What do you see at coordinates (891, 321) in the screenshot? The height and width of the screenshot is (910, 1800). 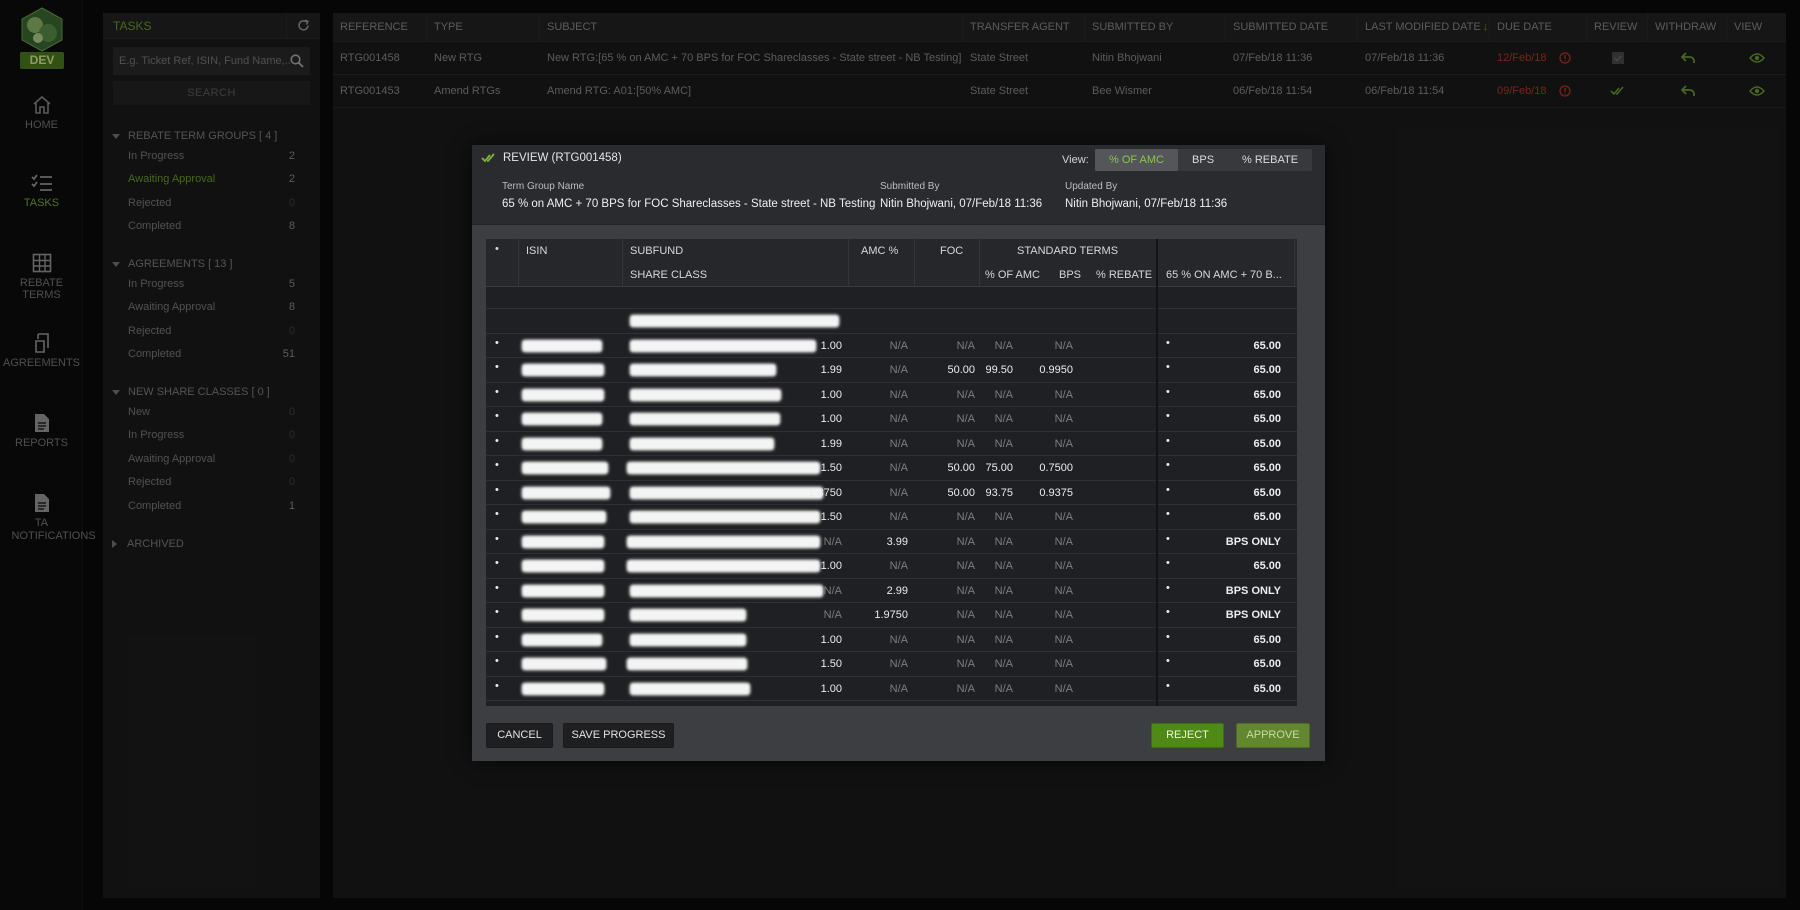 I see `subfund-group-row` at bounding box center [891, 321].